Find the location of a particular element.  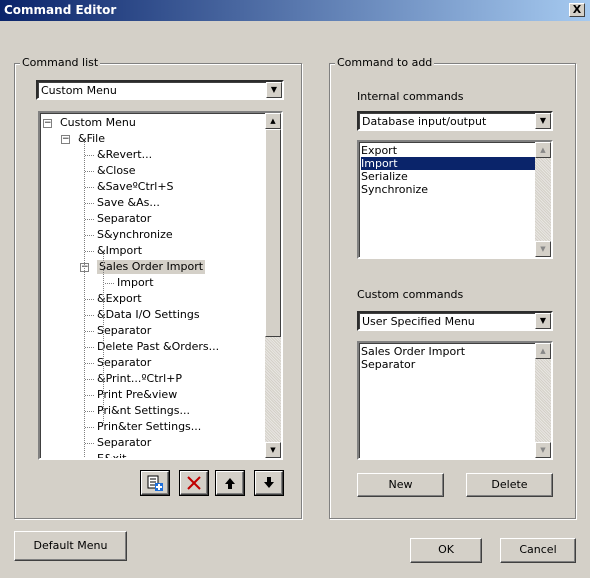

tree-item: Custom Menu is located at coordinates (98, 123).